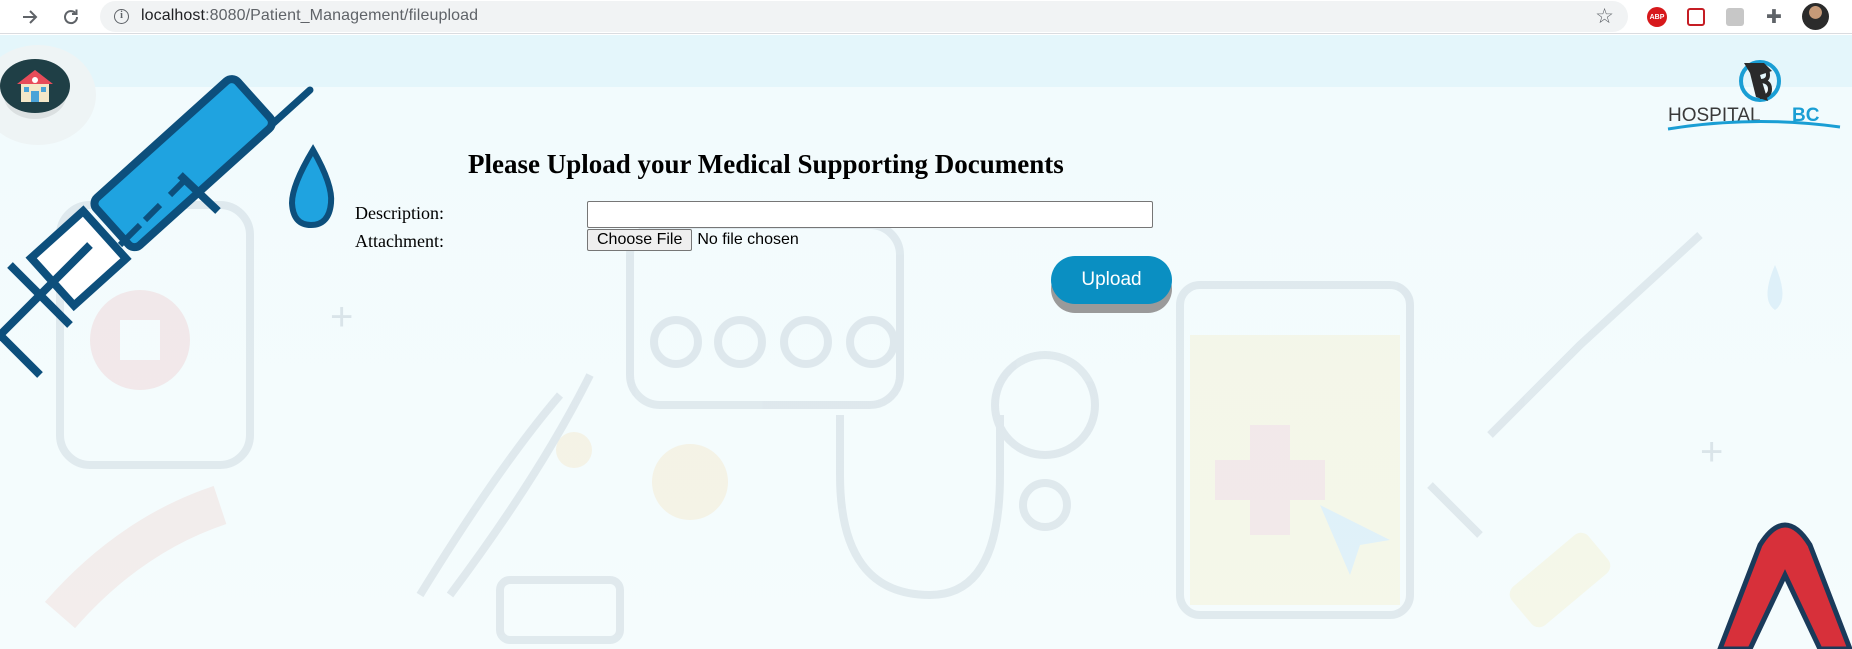 This screenshot has width=1852, height=649. Describe the element at coordinates (173, 15) in the screenshot. I see `url-host: localhost` at that location.